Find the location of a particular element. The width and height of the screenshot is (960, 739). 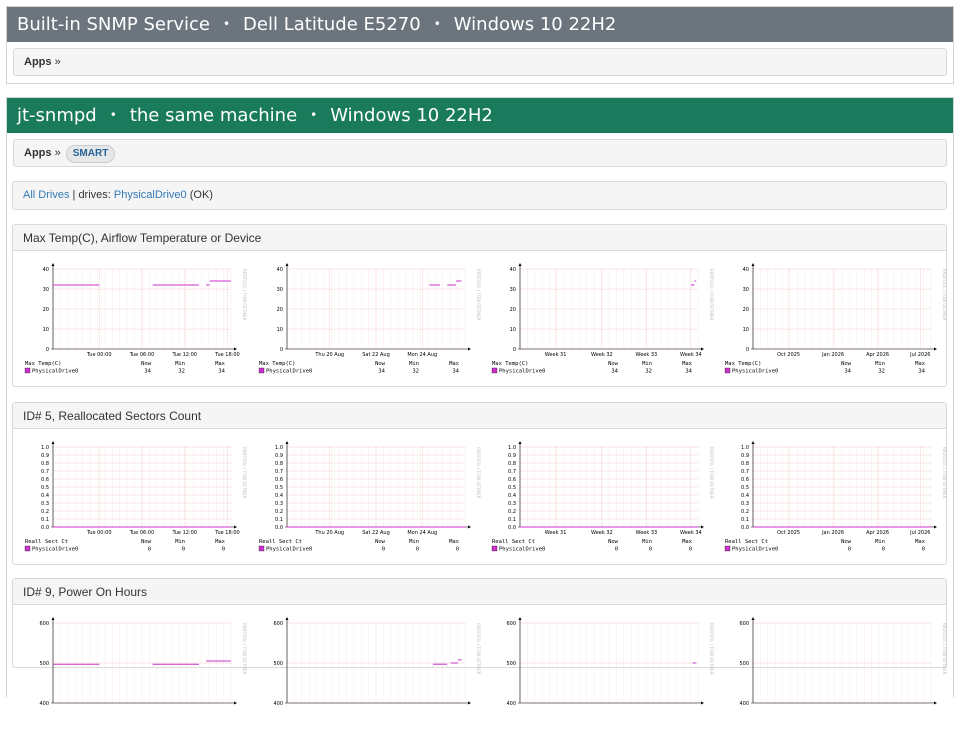

legend-max: 0 is located at coordinates (923, 550).